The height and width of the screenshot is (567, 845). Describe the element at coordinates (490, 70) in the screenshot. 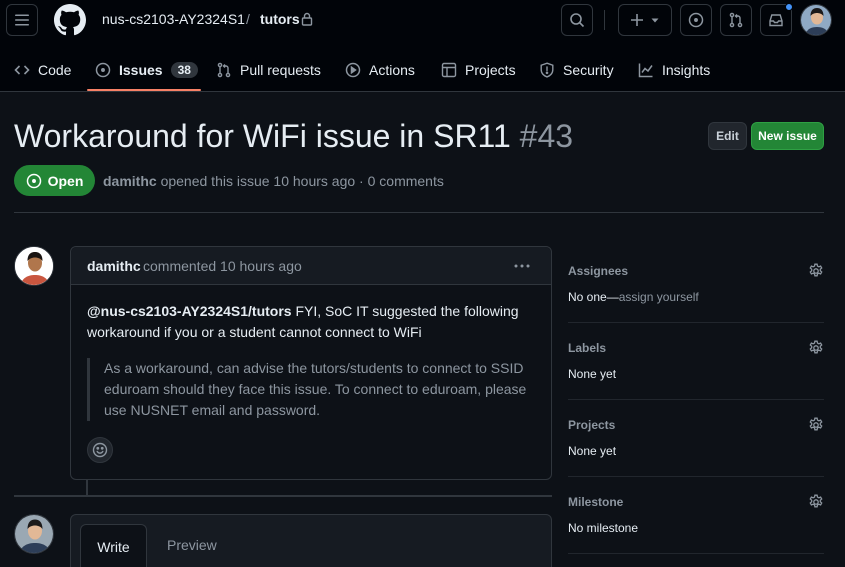

I see `tab-projects-label: Projects` at that location.